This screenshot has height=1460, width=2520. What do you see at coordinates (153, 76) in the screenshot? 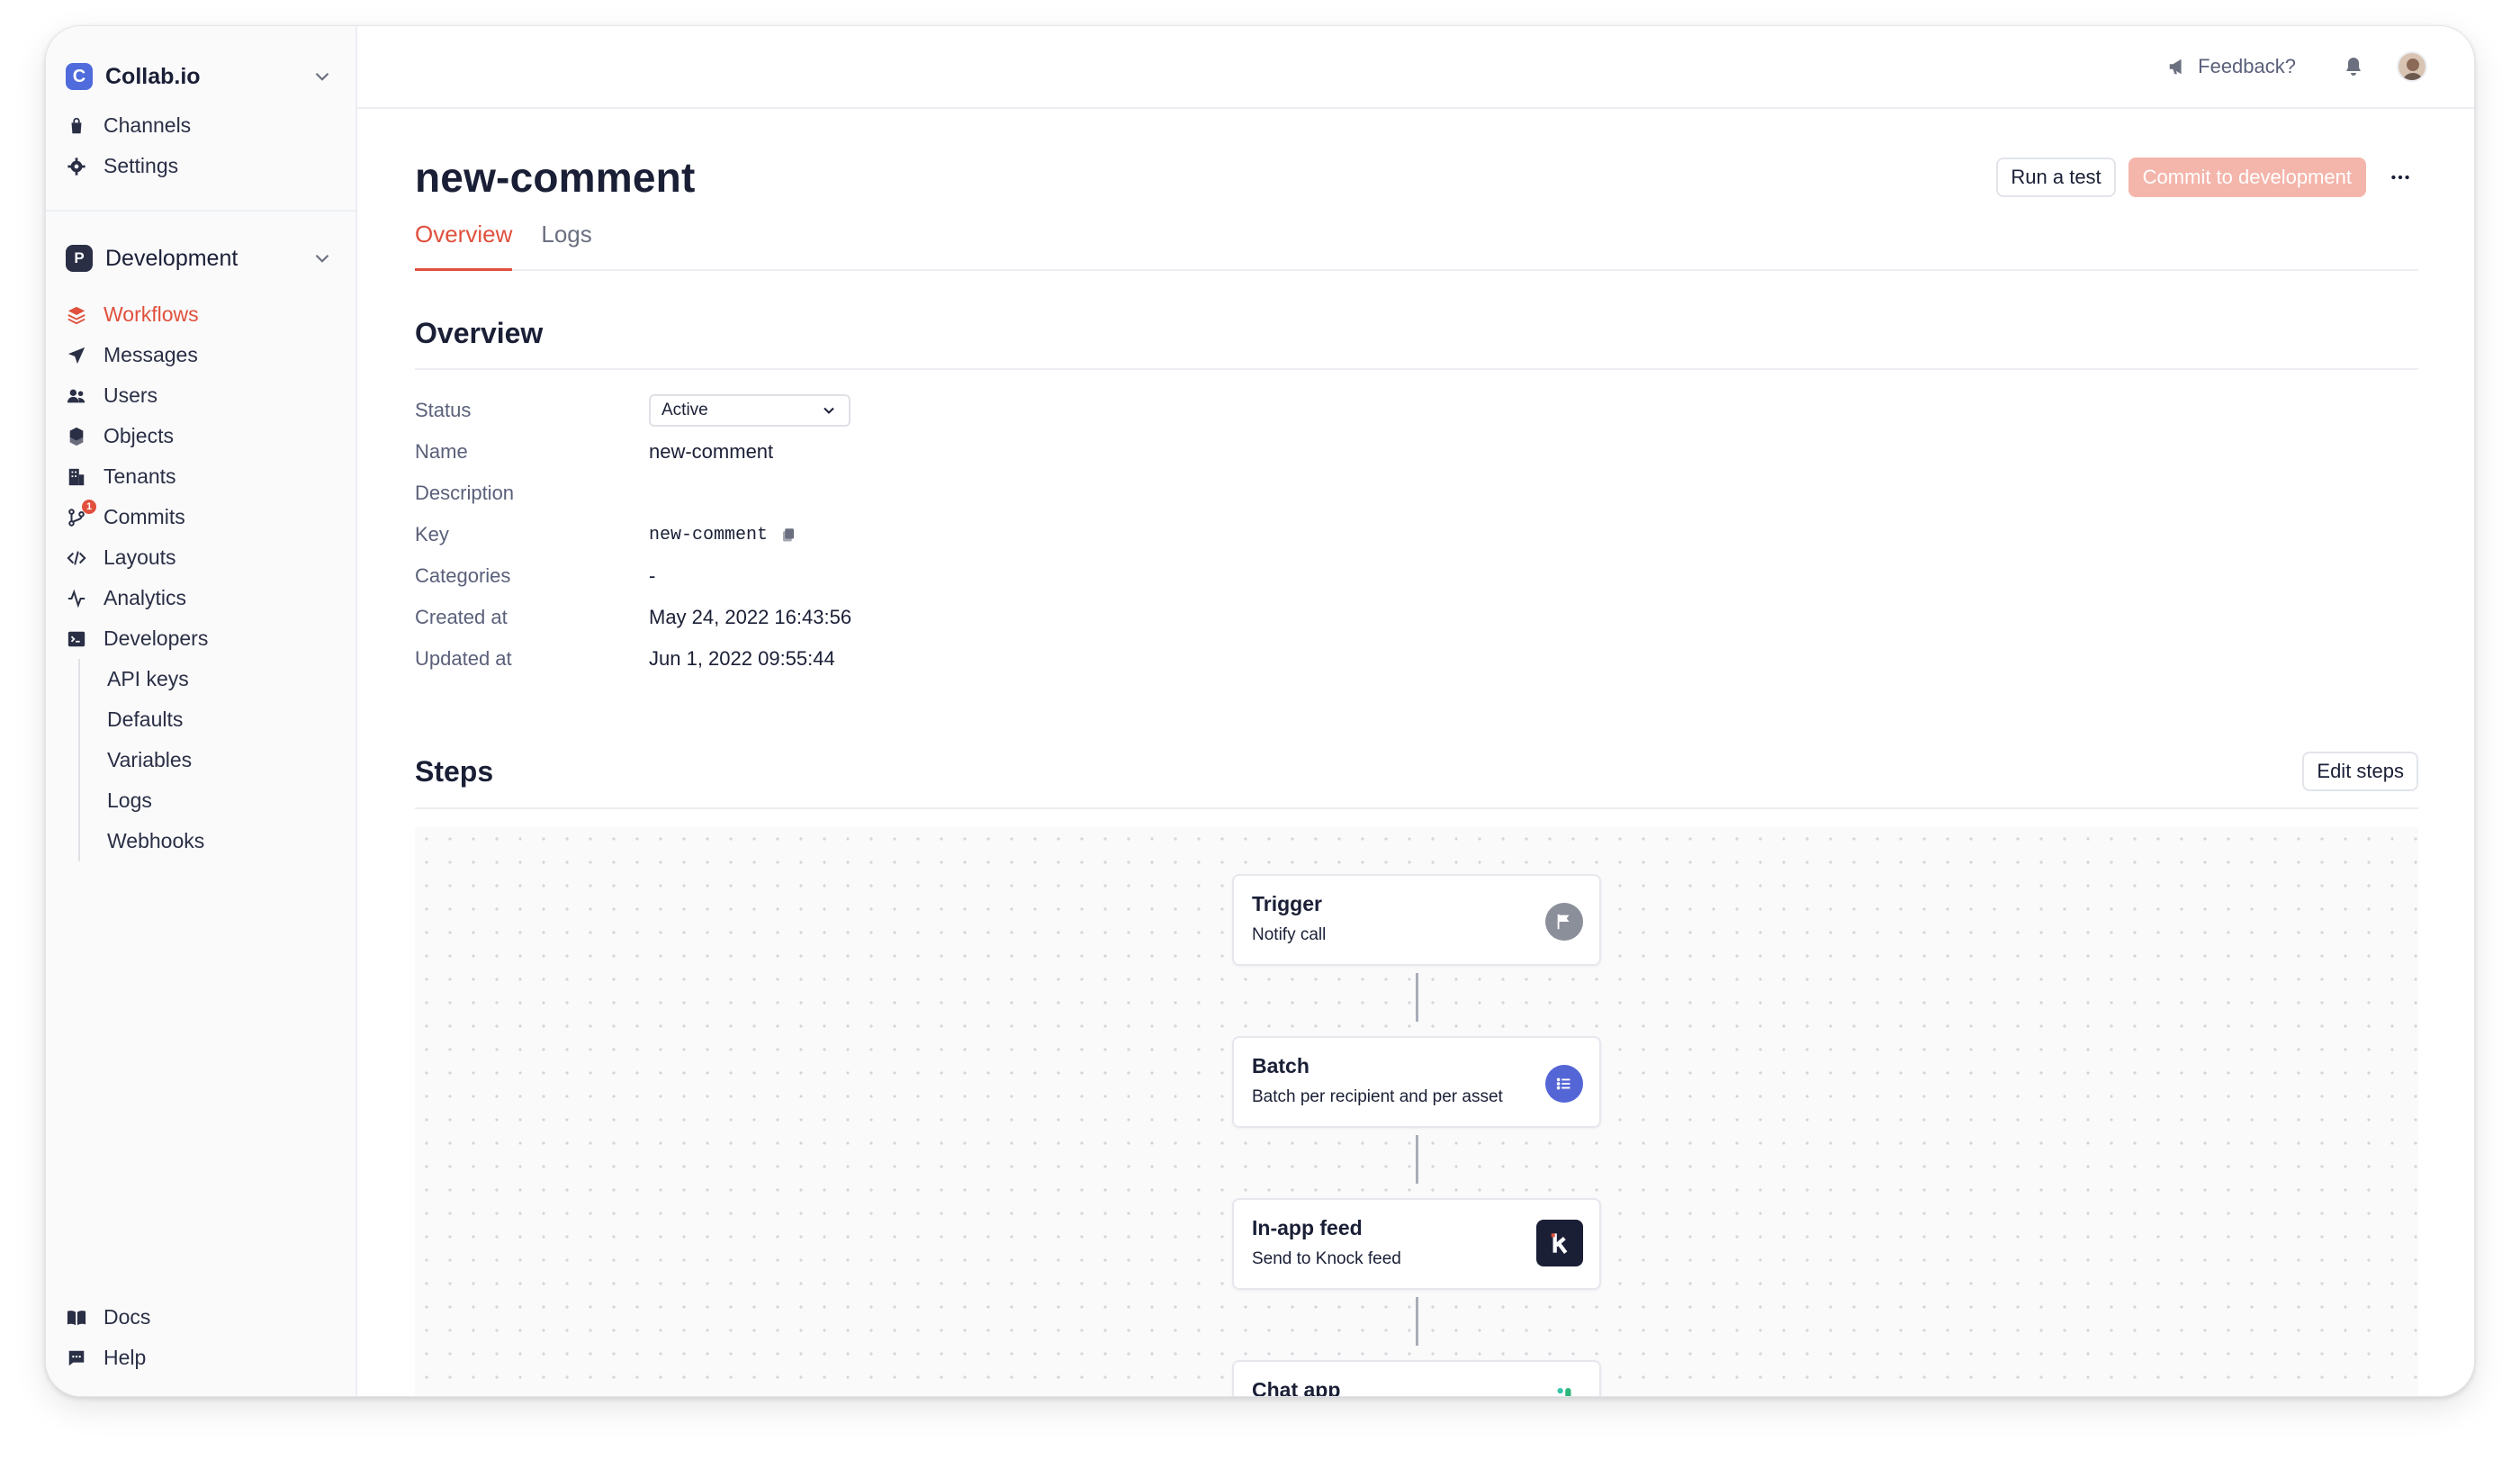
I see `workspace-name: Collab.io` at bounding box center [153, 76].